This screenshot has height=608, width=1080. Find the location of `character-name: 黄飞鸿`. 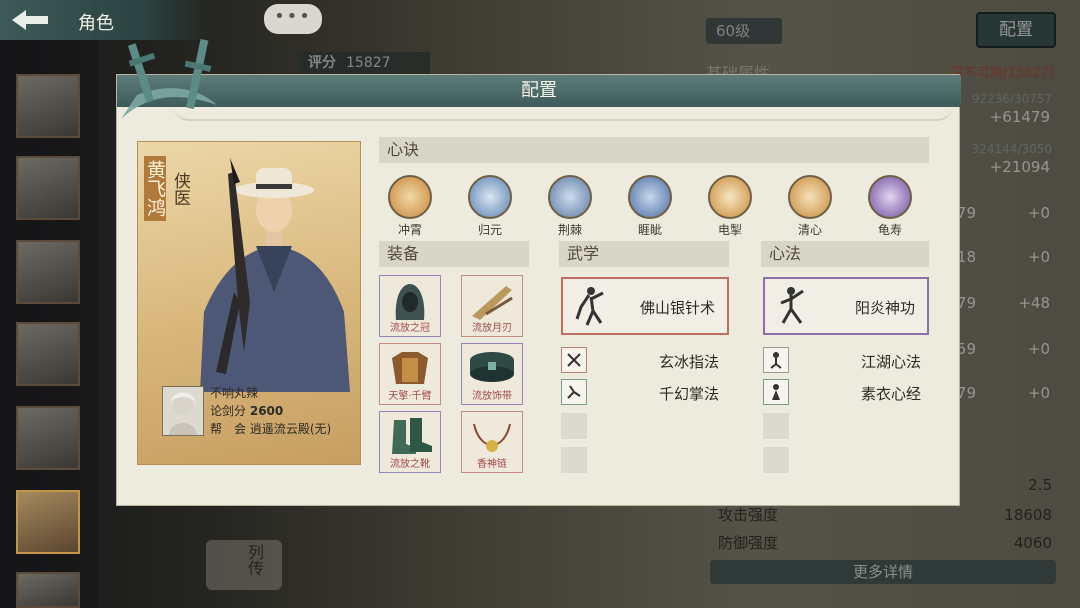

character-name: 黄飞鸿 is located at coordinates (155, 188).